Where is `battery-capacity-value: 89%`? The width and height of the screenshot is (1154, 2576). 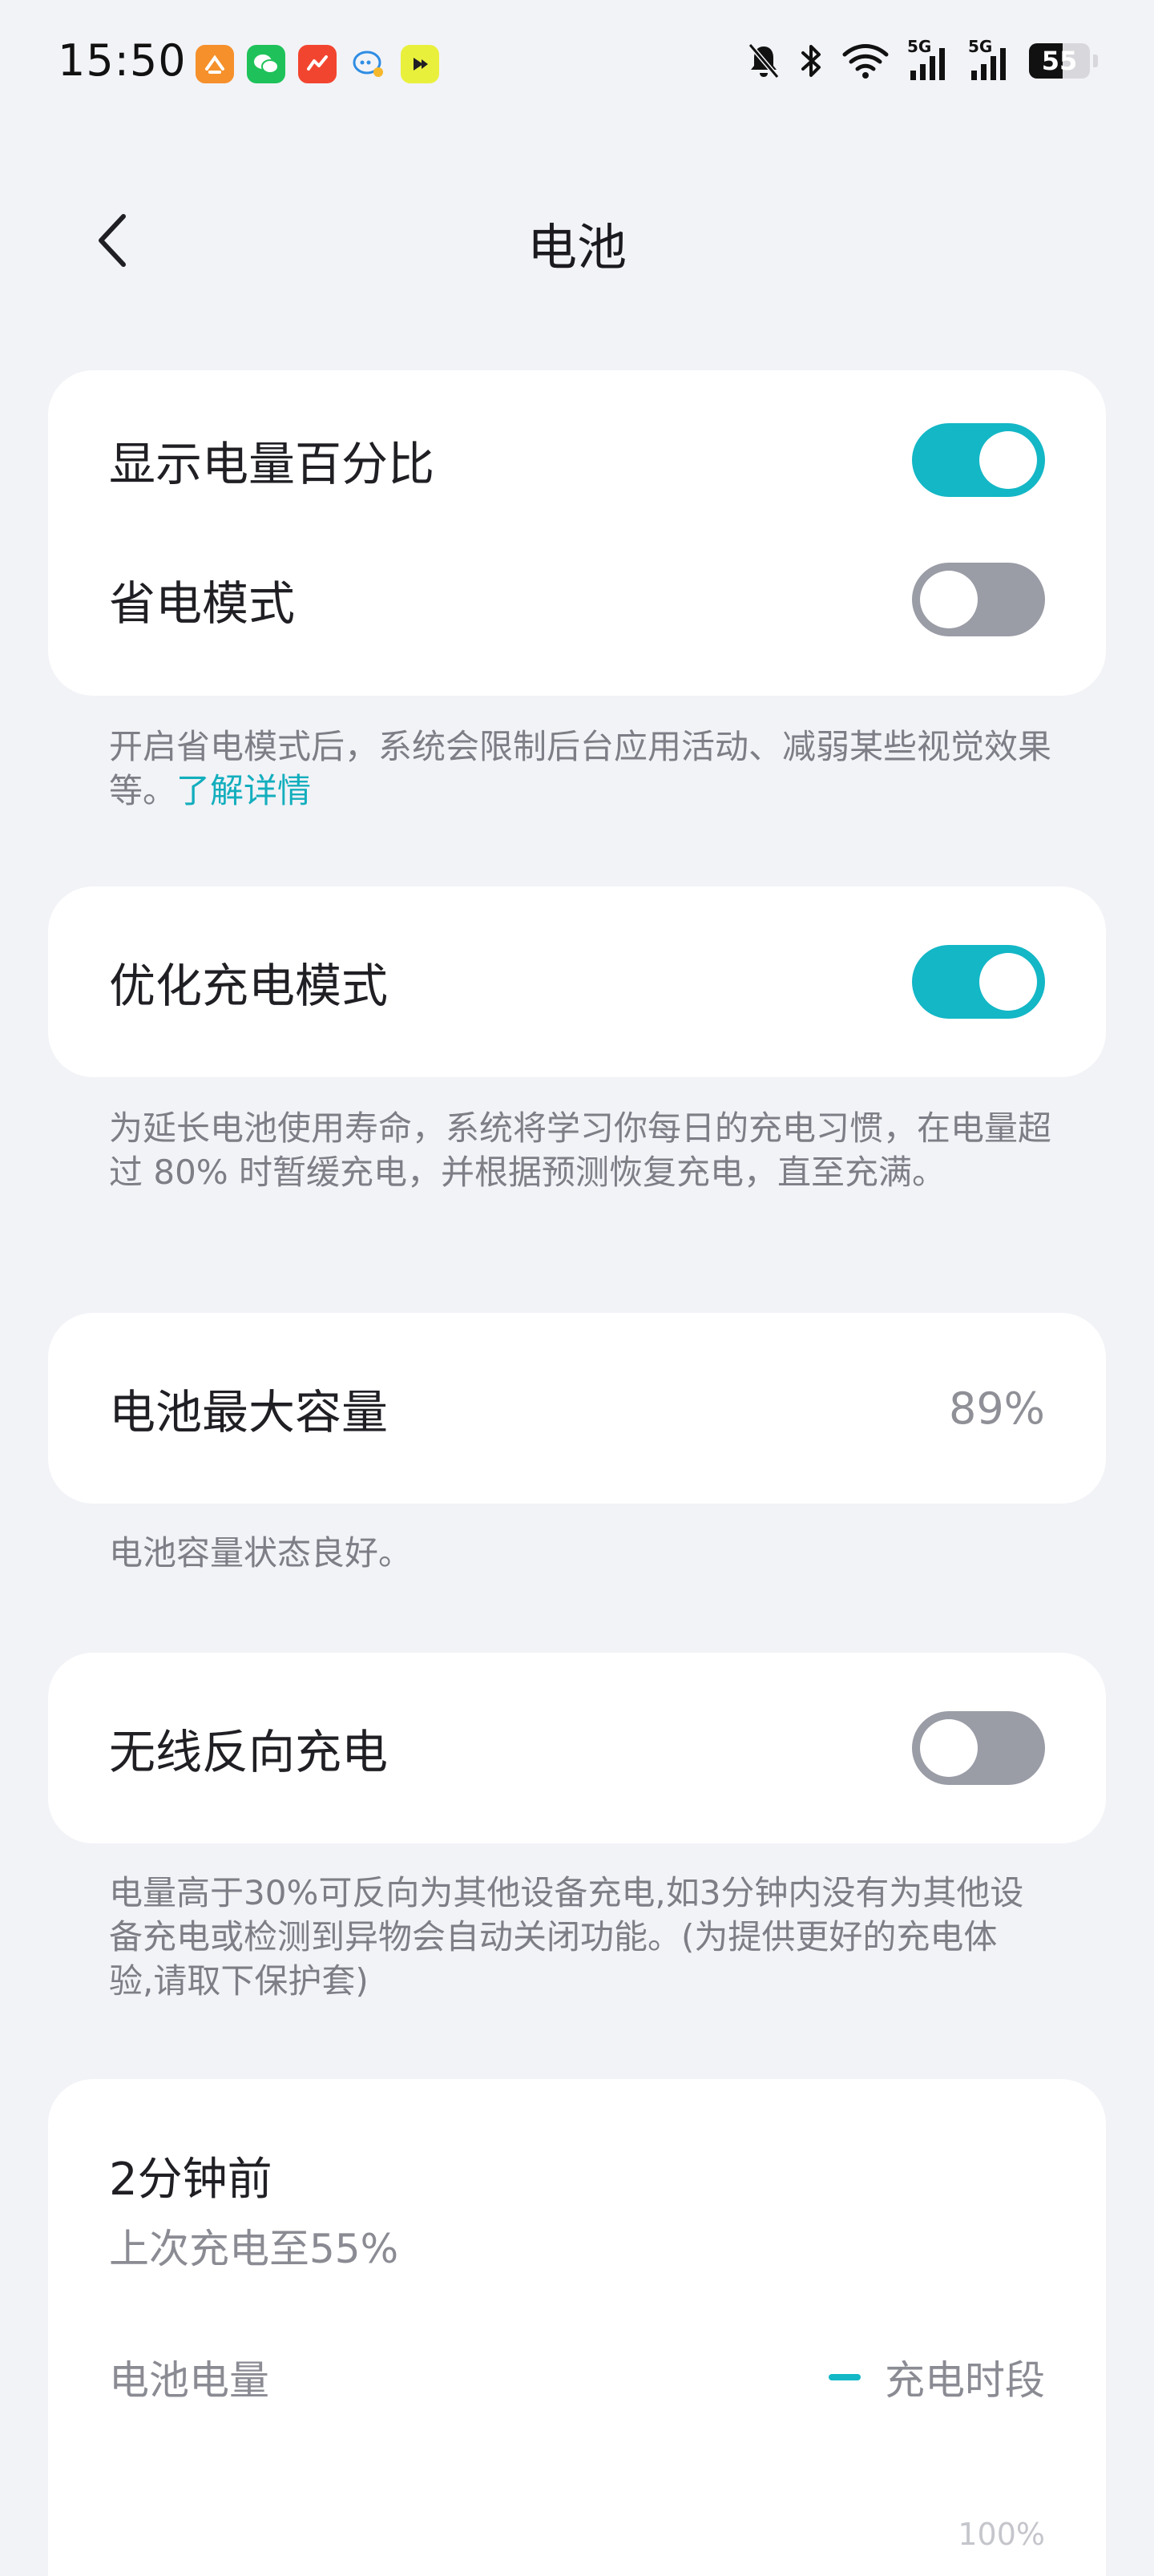
battery-capacity-value: 89% is located at coordinates (997, 1409).